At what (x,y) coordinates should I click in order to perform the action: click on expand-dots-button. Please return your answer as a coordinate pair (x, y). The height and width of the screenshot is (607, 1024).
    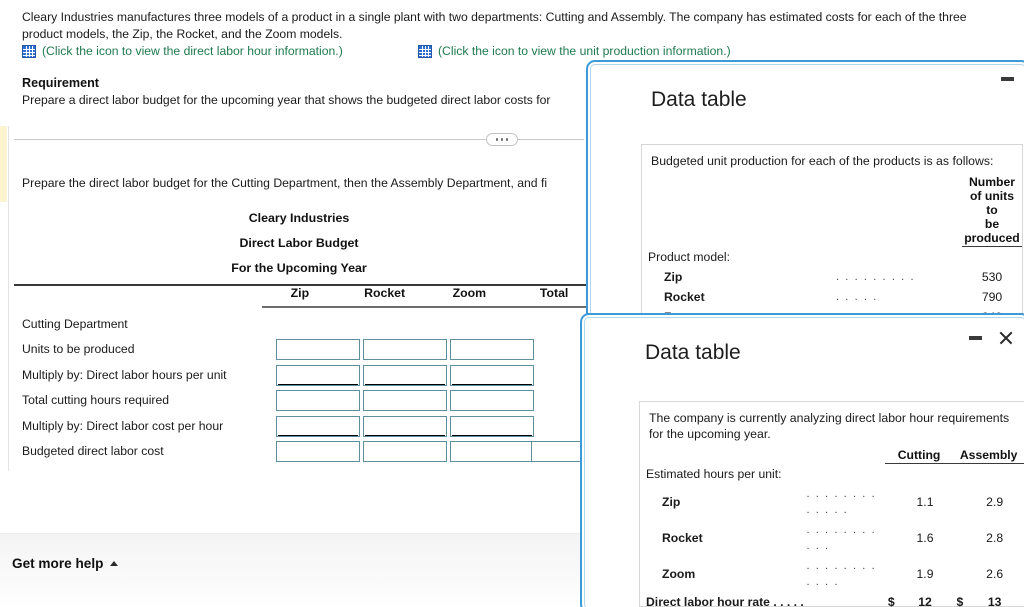
    Looking at the image, I should click on (502, 139).